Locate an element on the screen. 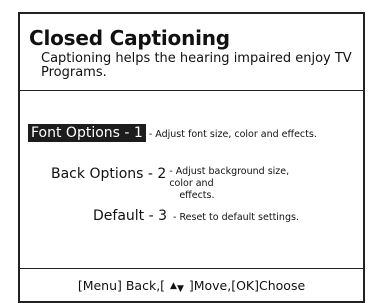  up-arrow-icon: ▲ is located at coordinates (173, 286).